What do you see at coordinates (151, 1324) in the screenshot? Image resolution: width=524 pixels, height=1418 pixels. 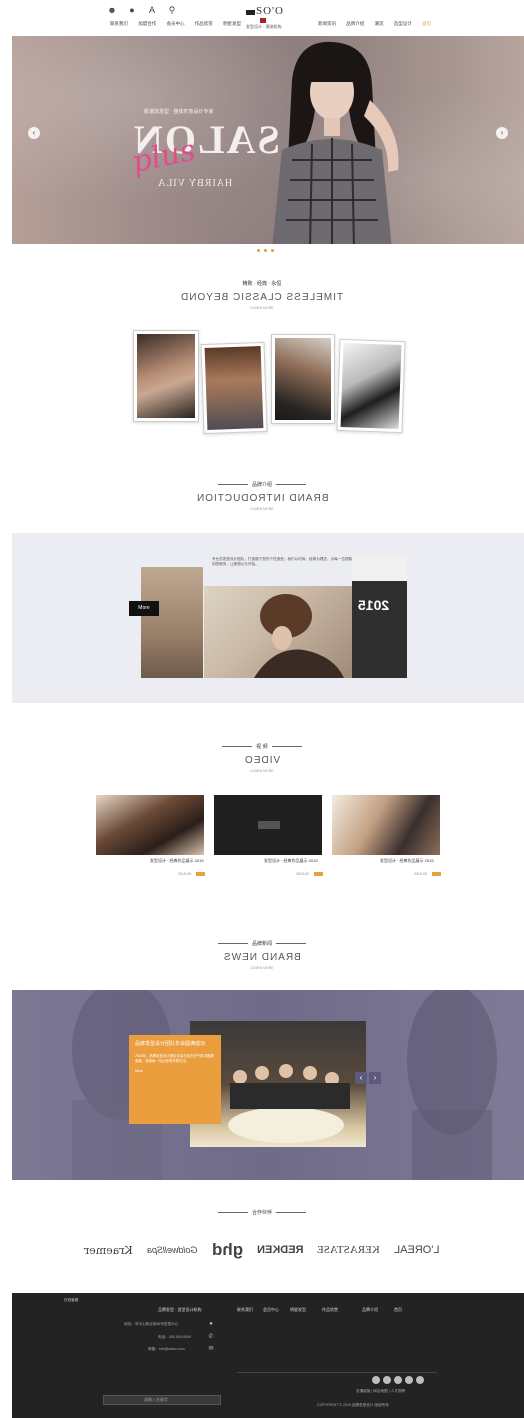 I see `footer-address: 地址：市中心商业街88号发型中心` at bounding box center [151, 1324].